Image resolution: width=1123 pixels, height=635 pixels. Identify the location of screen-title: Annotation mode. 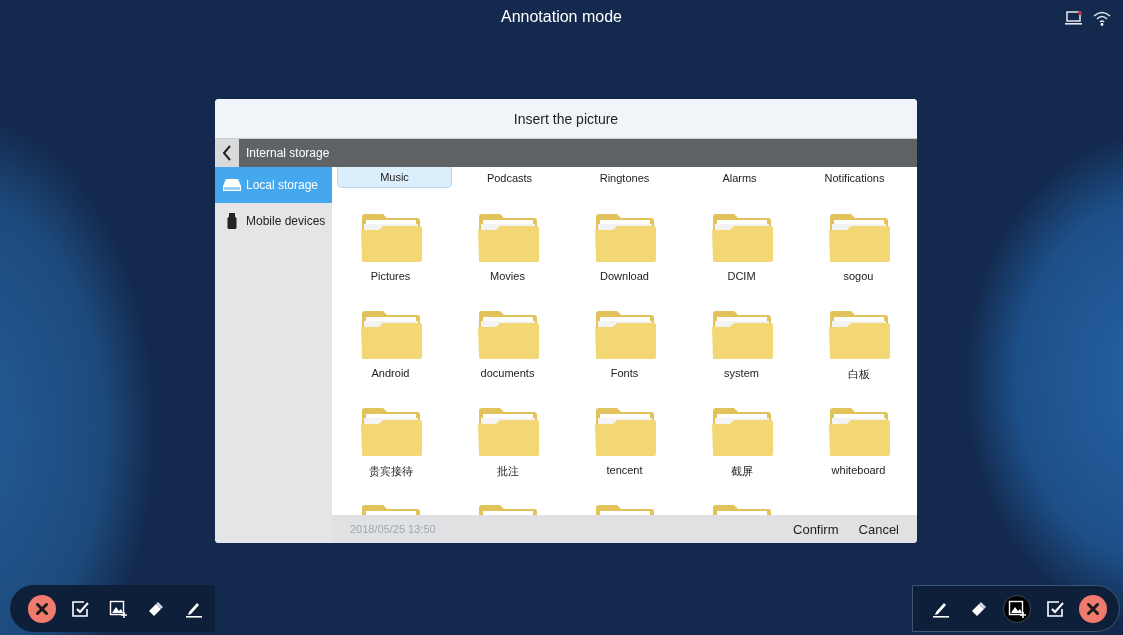
(561, 17).